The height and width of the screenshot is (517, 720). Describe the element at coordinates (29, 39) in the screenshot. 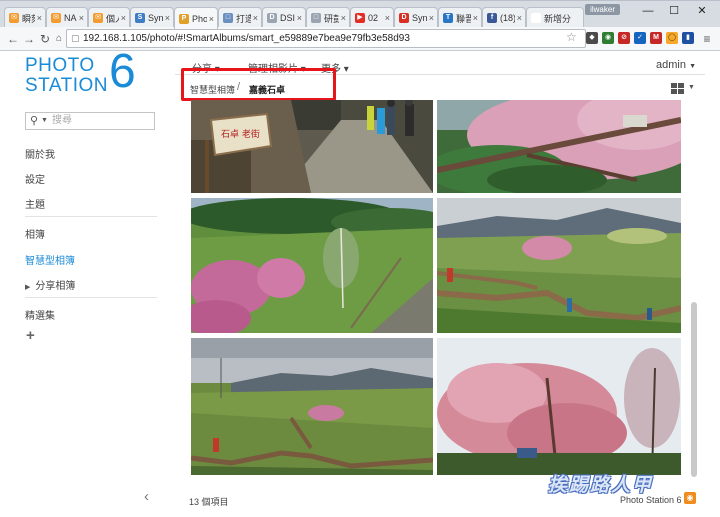

I see `forward-button: →` at that location.